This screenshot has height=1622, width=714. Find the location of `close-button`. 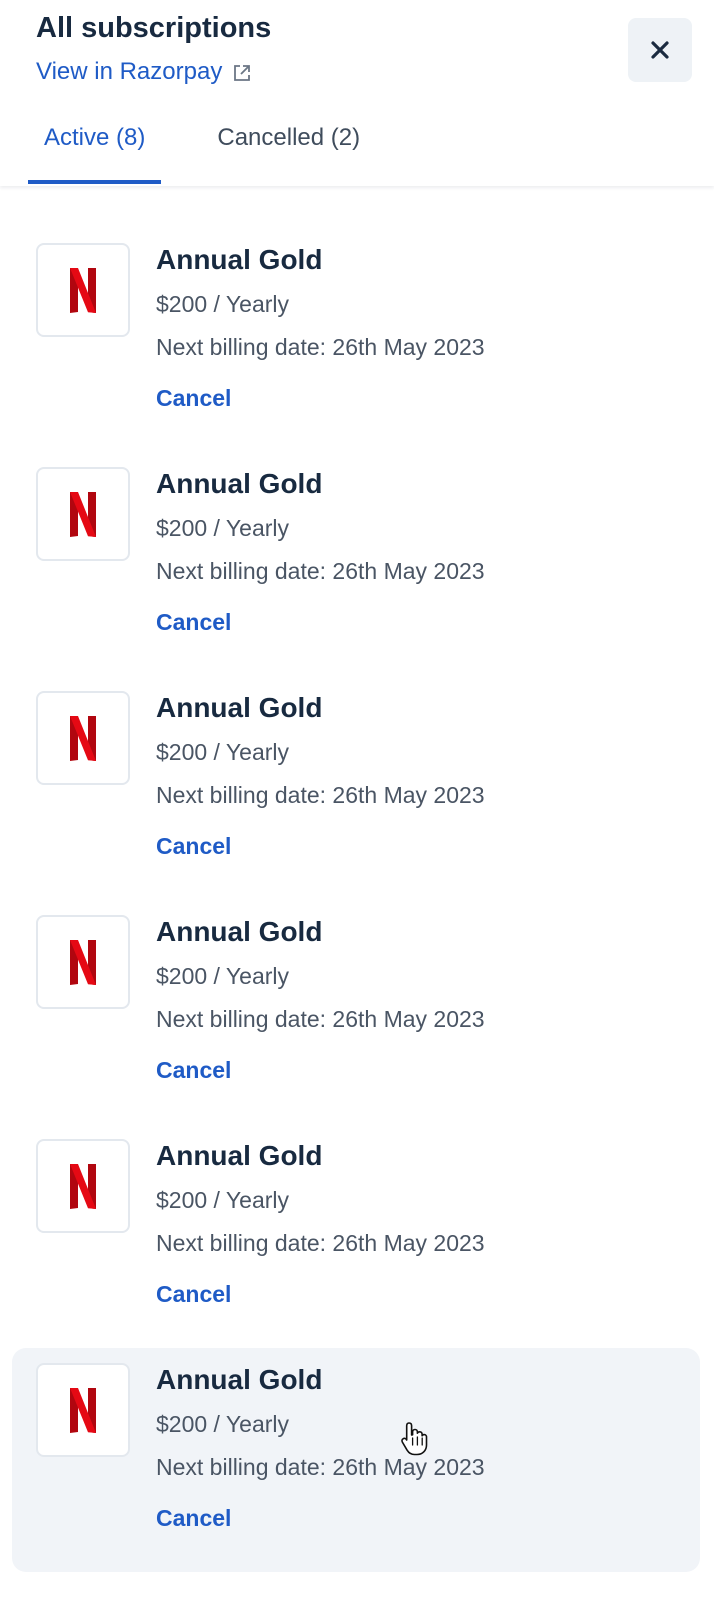

close-button is located at coordinates (660, 50).